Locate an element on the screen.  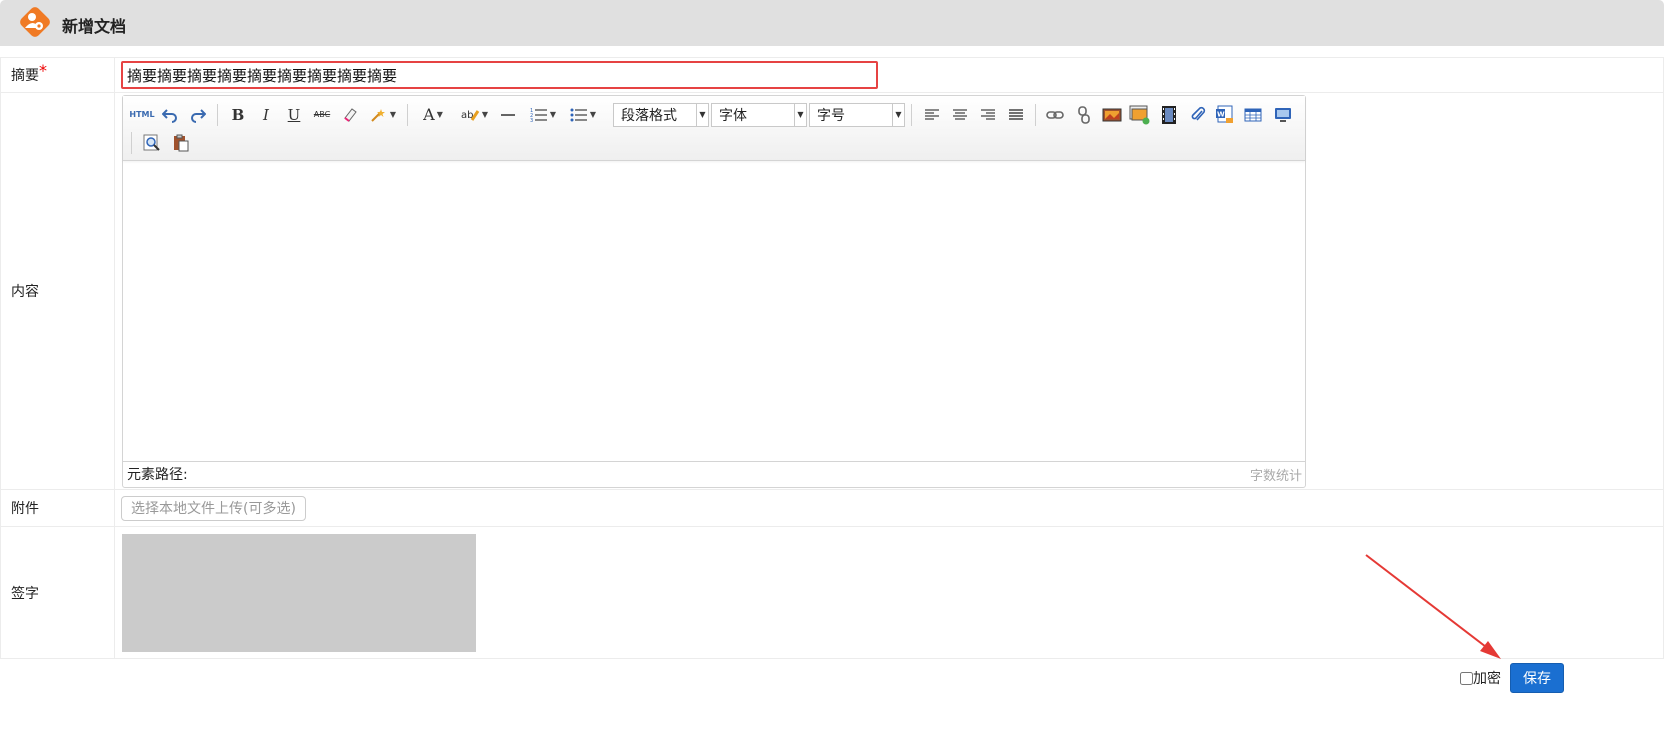
align-justify-icon is located at coordinates (1016, 115).